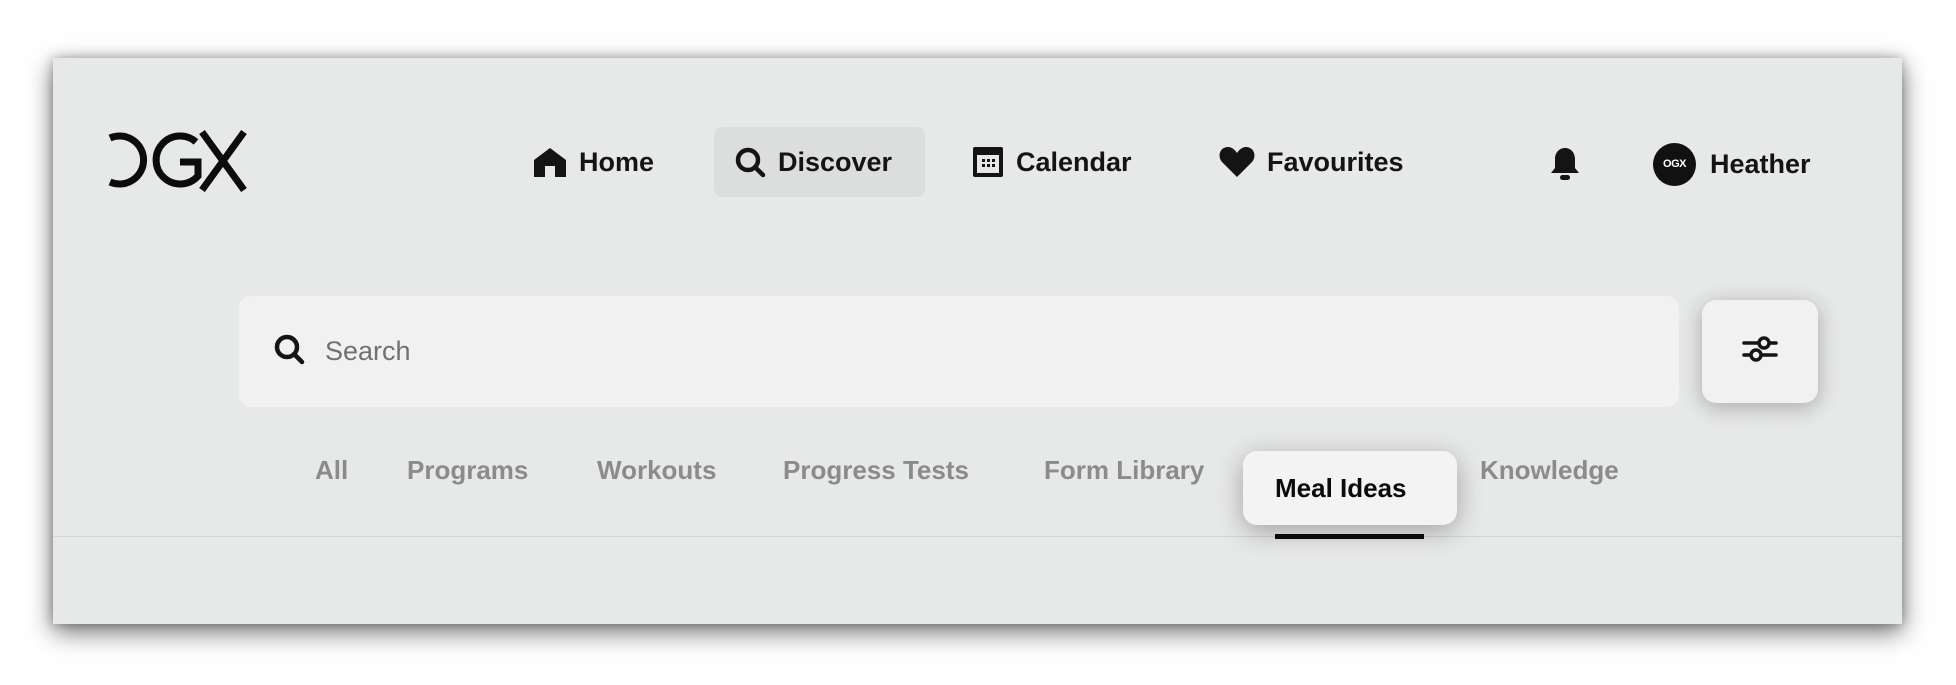  I want to click on ogx-logo, so click(177, 160).